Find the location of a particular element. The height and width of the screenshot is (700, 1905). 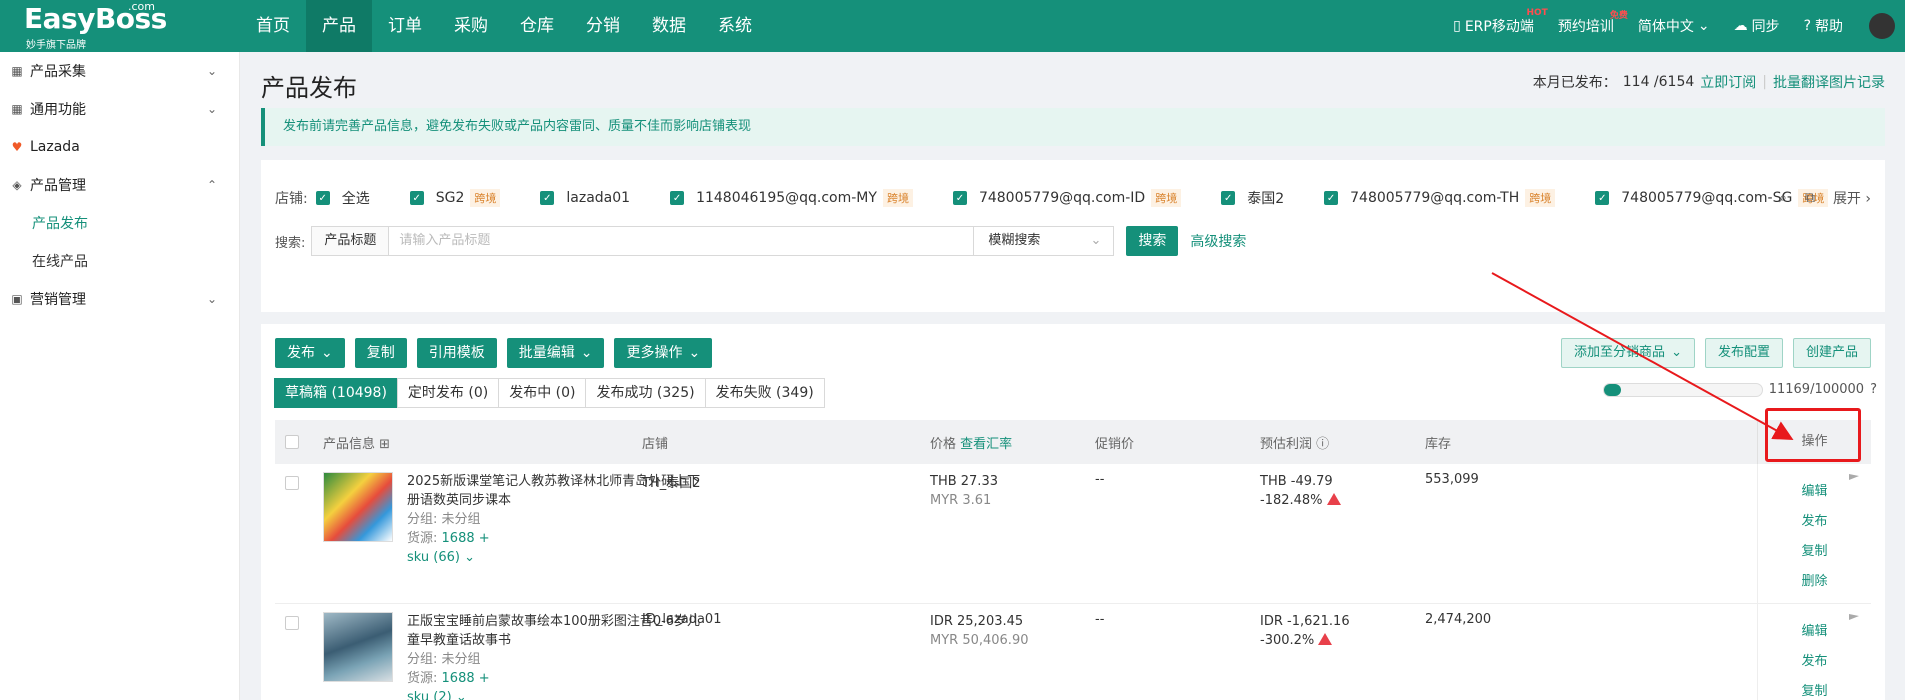

store-checkbox: ✓ 748005779@qq.com-ID 跨境 is located at coordinates (1067, 198).